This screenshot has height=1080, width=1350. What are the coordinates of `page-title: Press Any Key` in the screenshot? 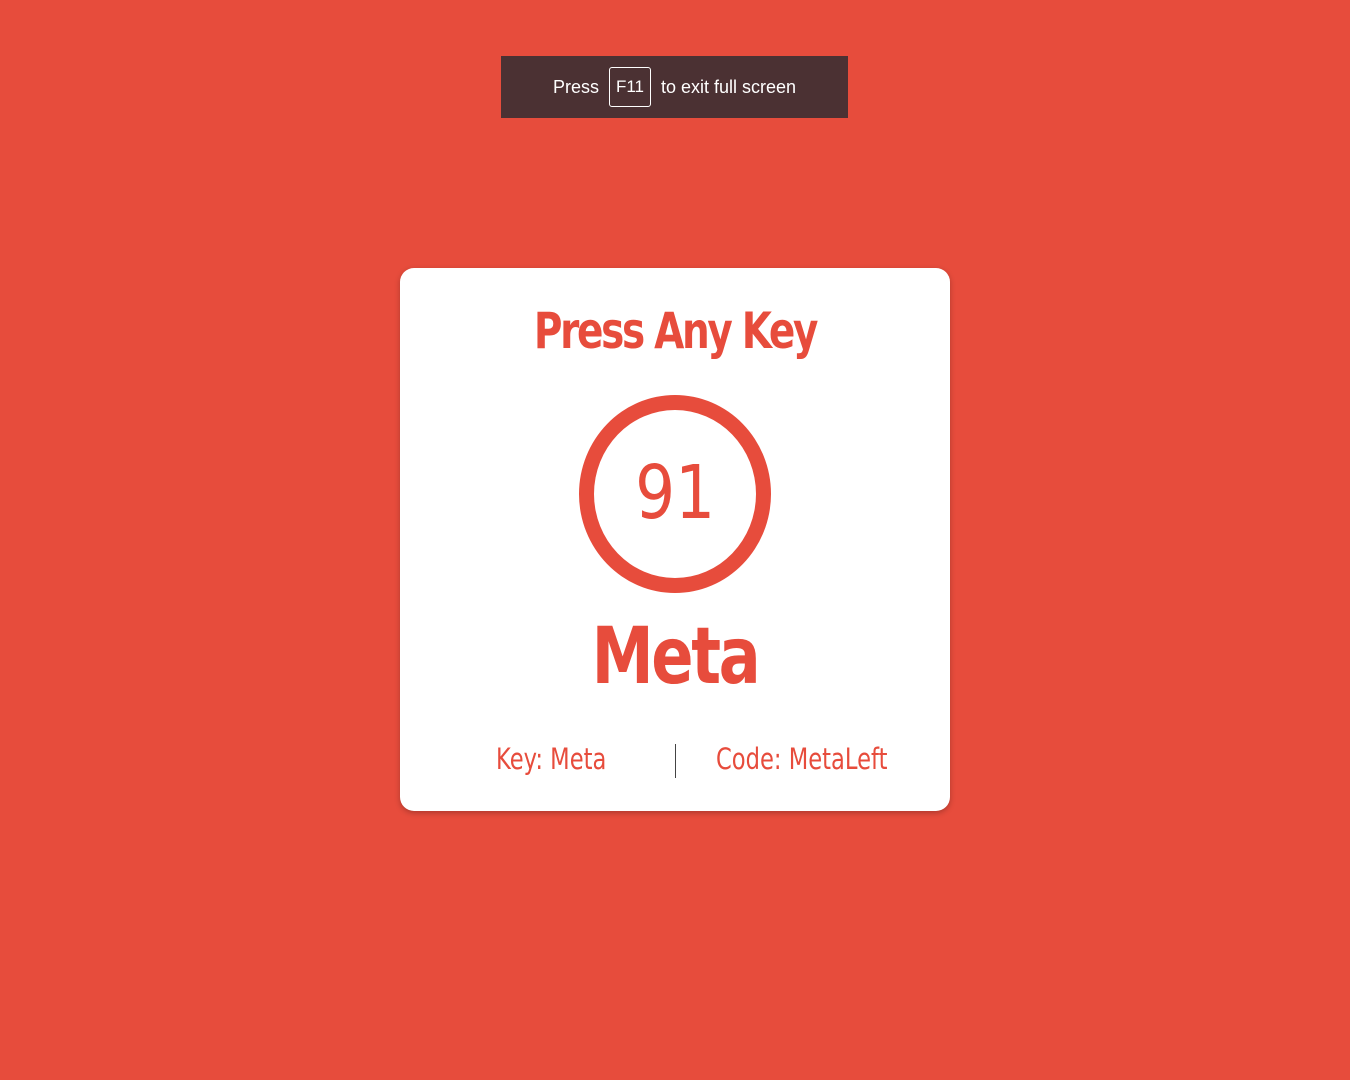 It's located at (676, 331).